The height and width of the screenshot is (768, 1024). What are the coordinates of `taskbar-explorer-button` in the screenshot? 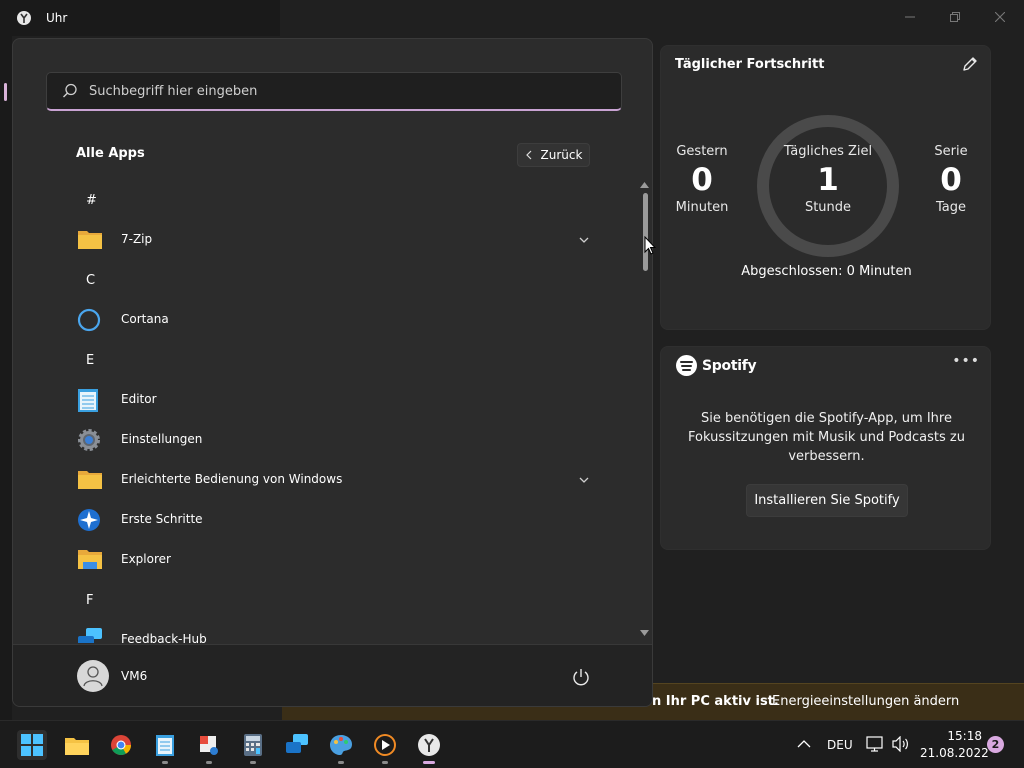 It's located at (77, 745).